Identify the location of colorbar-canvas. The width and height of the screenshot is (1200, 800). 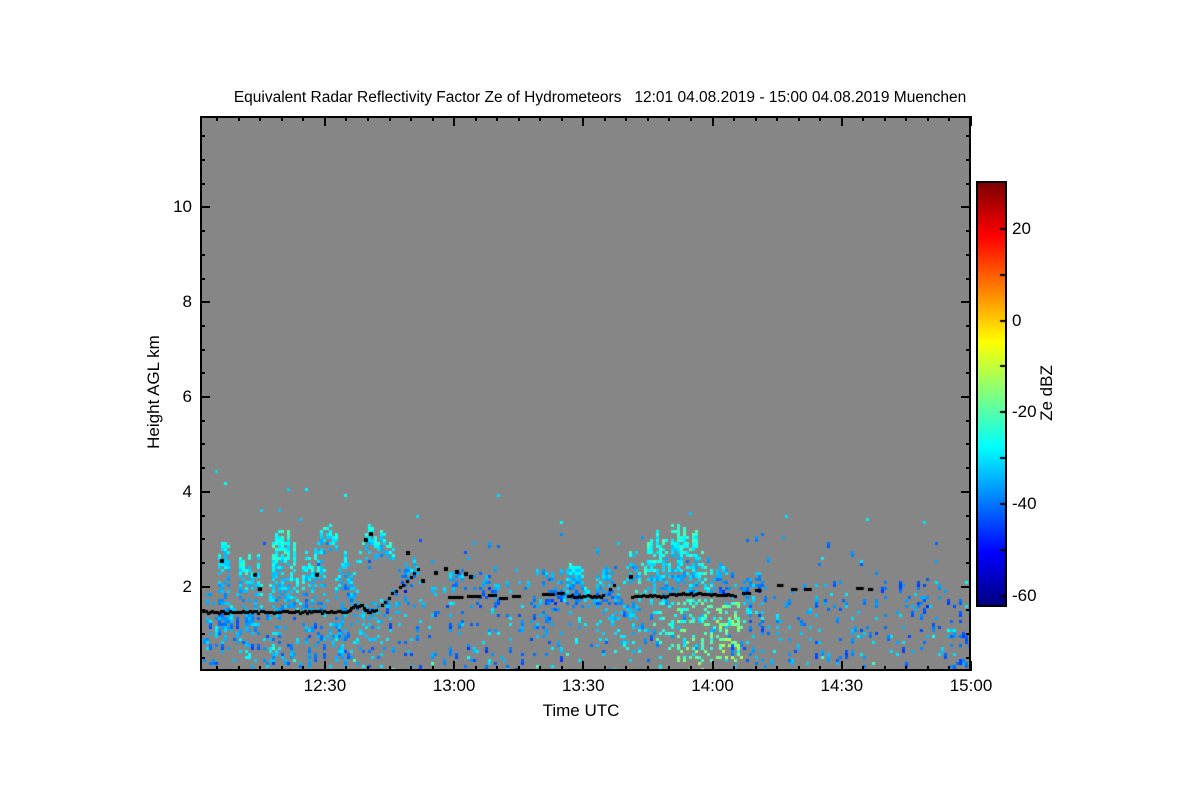
(991, 394).